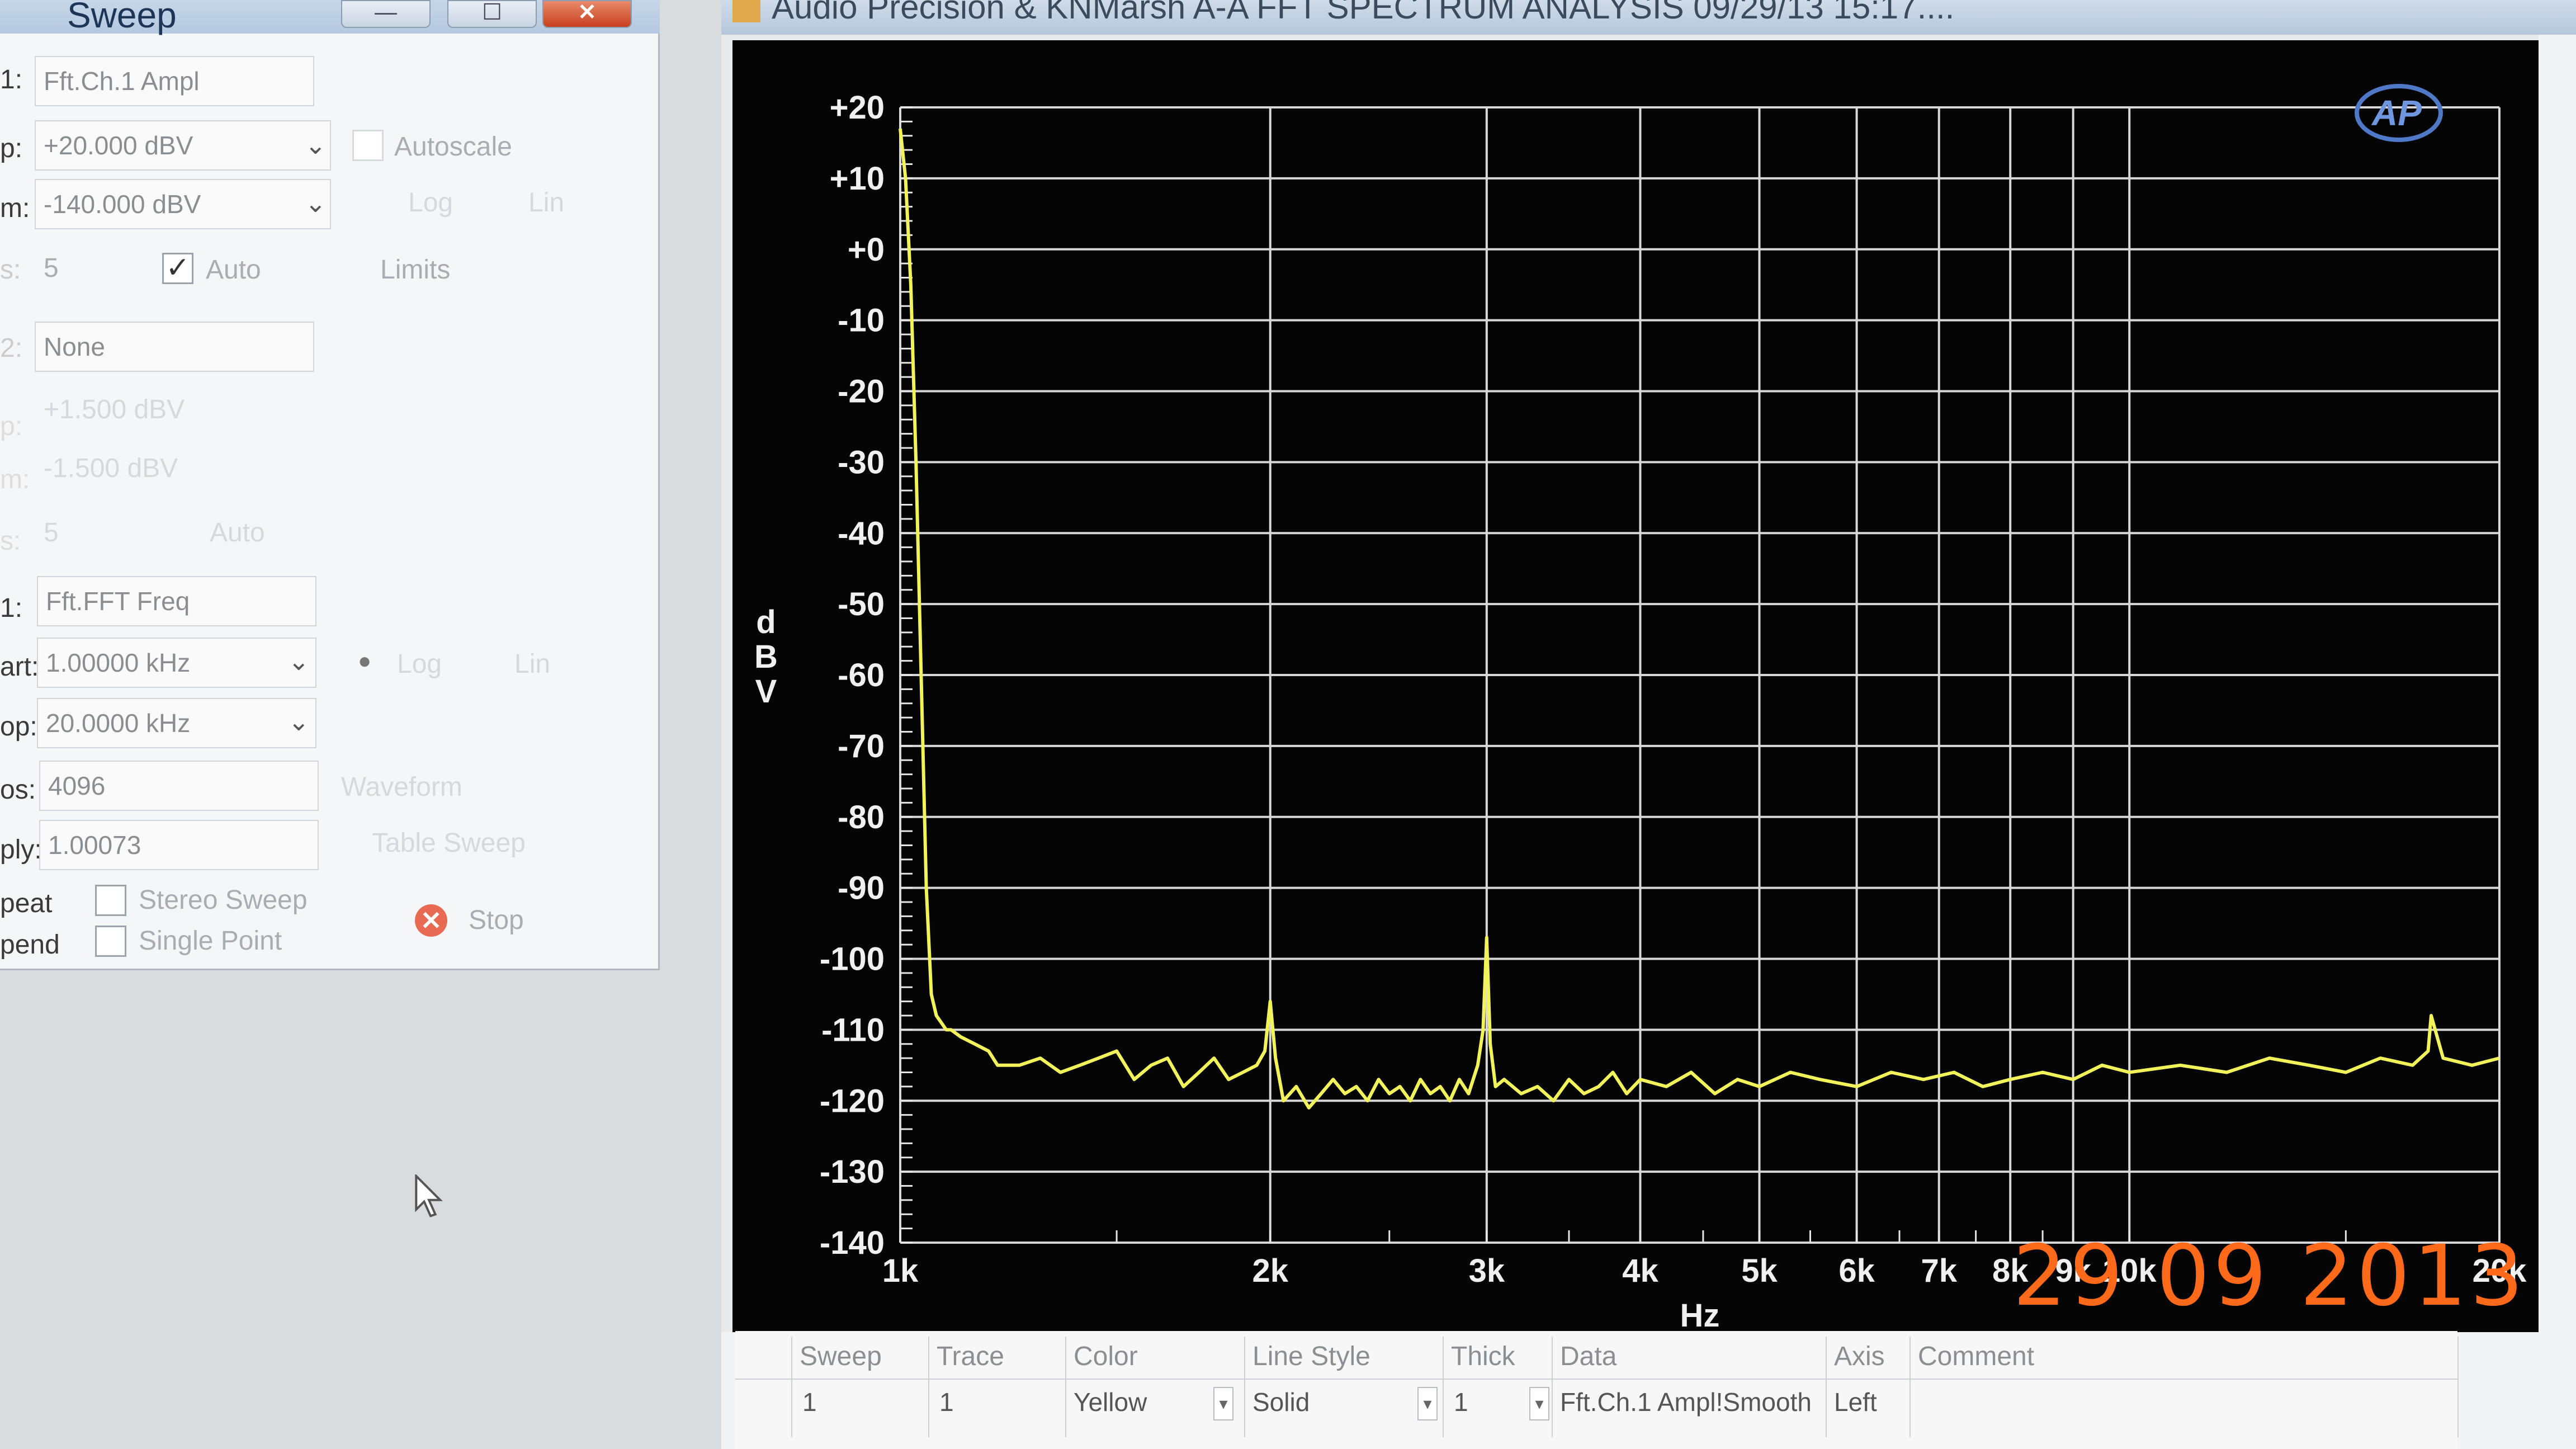 This screenshot has height=1449, width=2576. What do you see at coordinates (900, 1271) in the screenshot?
I see `x-tick-label: 1k` at bounding box center [900, 1271].